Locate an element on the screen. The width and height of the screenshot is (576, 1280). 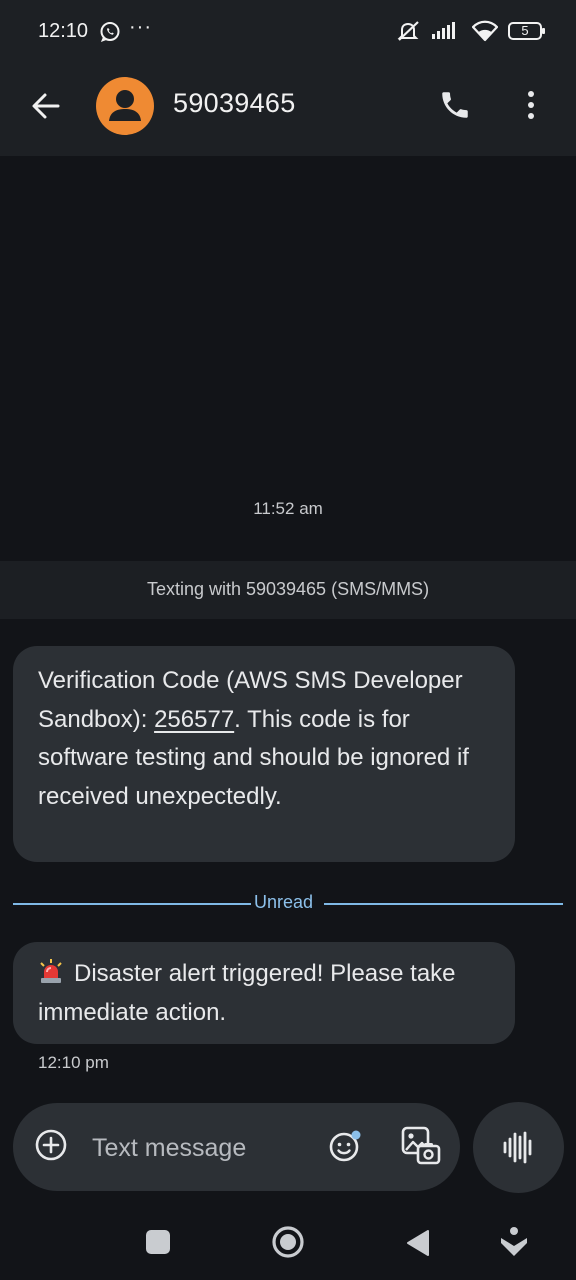
recents-icon is located at coordinates (158, 1242).